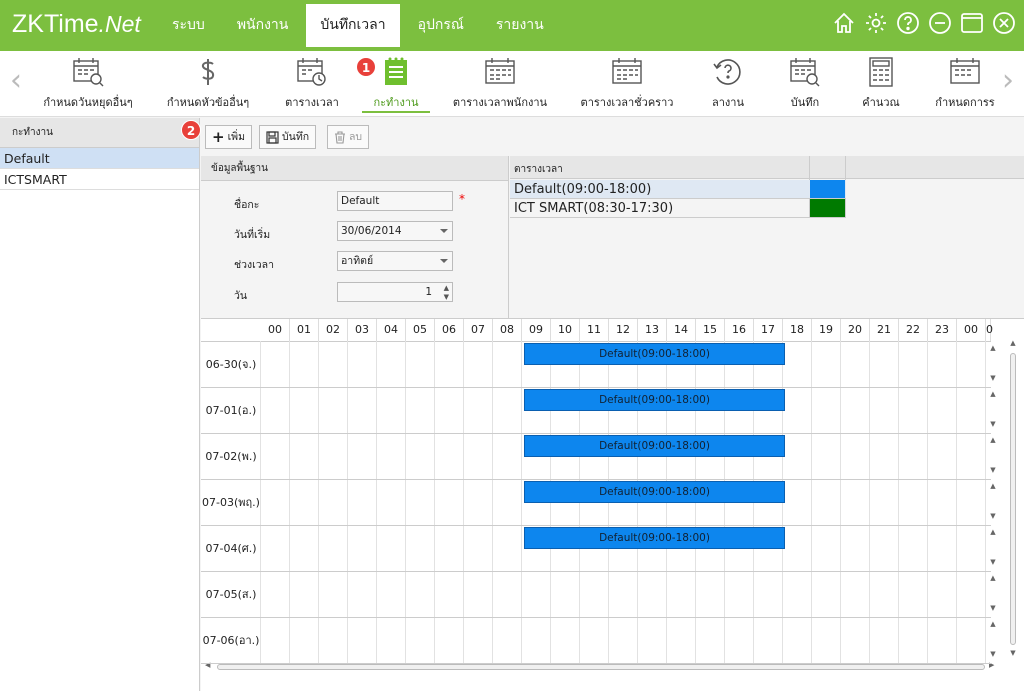 The image size is (1024, 691). I want to click on hour-header: 08, so click(507, 330).